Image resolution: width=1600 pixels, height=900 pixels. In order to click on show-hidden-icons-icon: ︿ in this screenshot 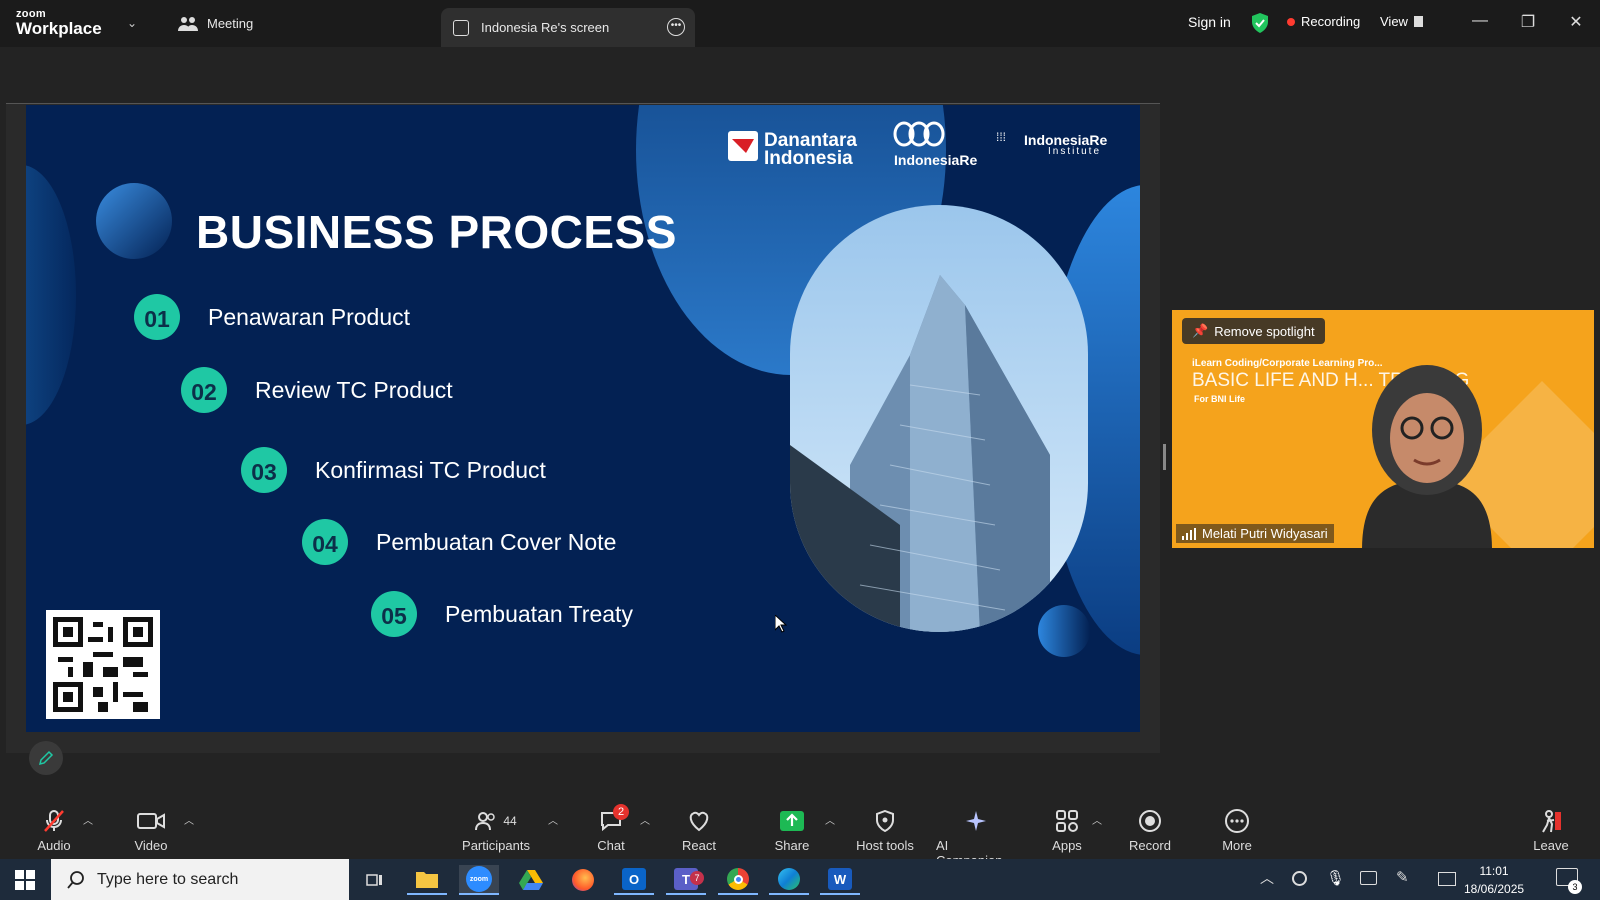, I will do `click(1267, 878)`.